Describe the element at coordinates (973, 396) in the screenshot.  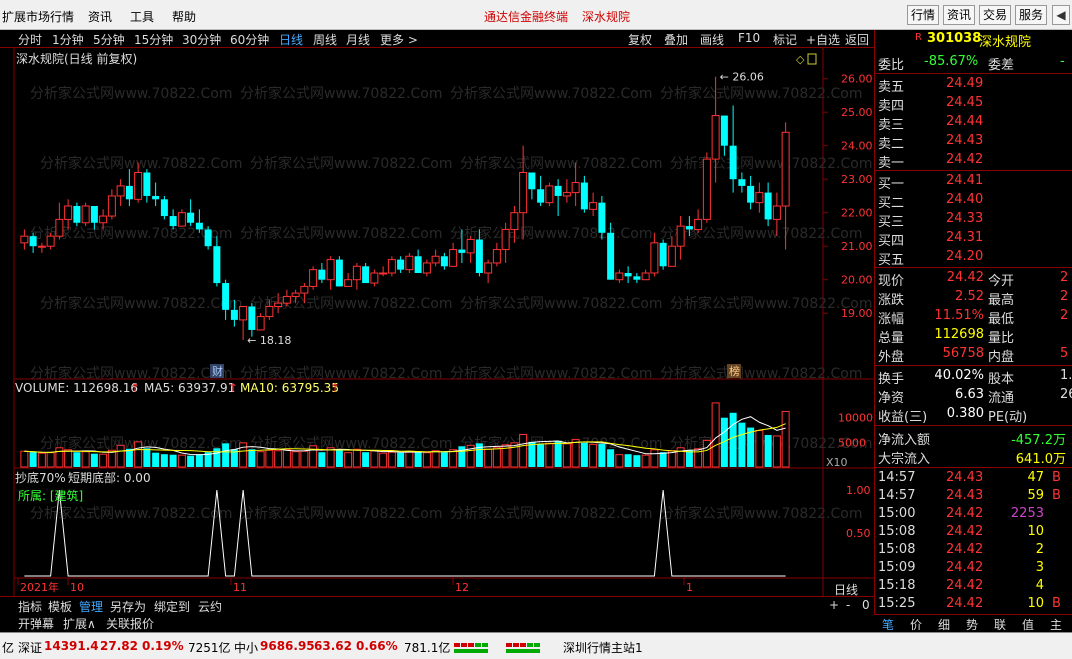
I see `fund-row: 净资 6.63 流通 26` at that location.